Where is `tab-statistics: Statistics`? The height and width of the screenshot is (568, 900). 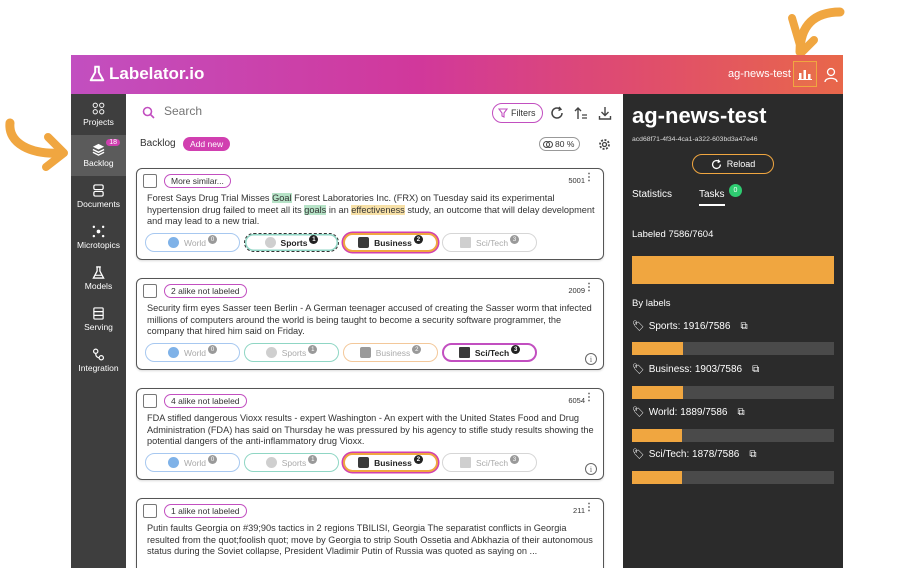
tab-statistics: Statistics is located at coordinates (652, 196).